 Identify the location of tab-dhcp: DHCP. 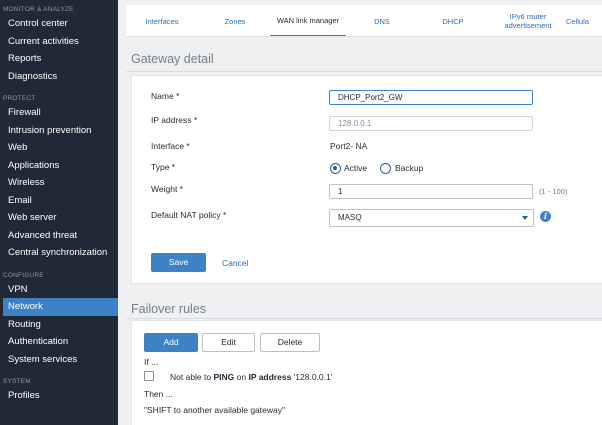
(453, 20).